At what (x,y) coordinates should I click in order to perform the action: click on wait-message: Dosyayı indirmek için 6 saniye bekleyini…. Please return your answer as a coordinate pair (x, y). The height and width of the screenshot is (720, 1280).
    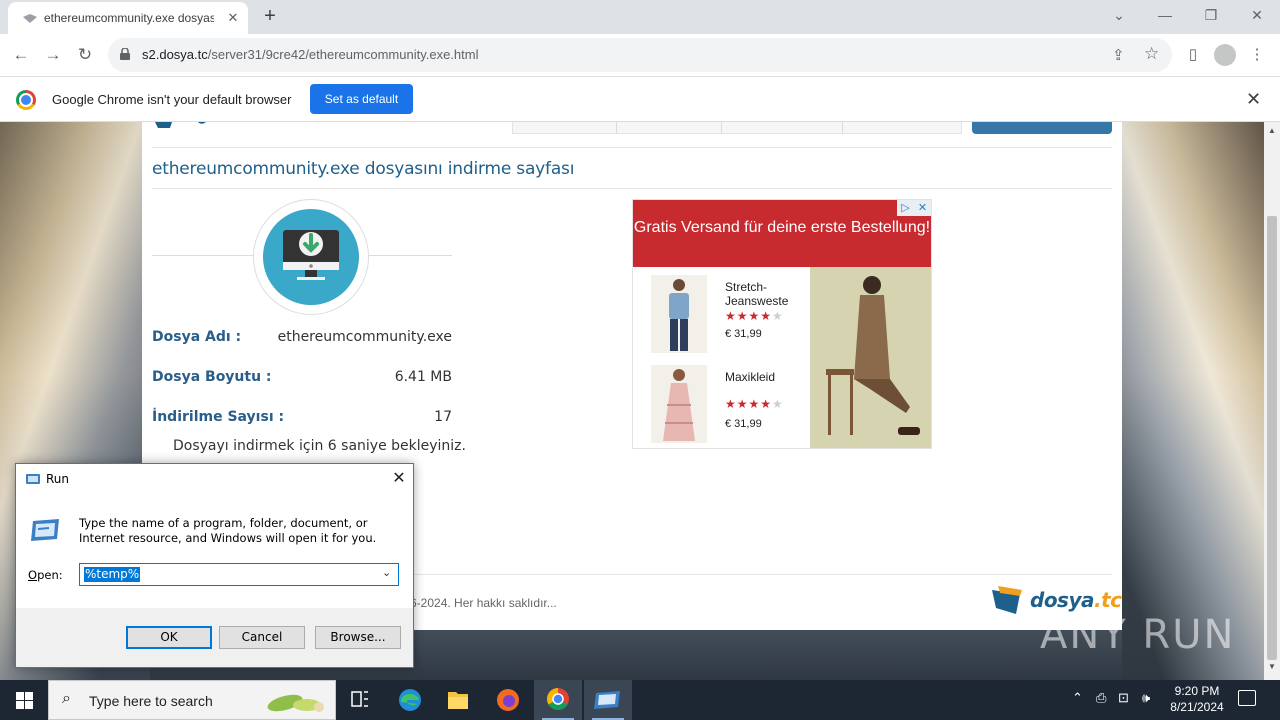
    Looking at the image, I should click on (319, 446).